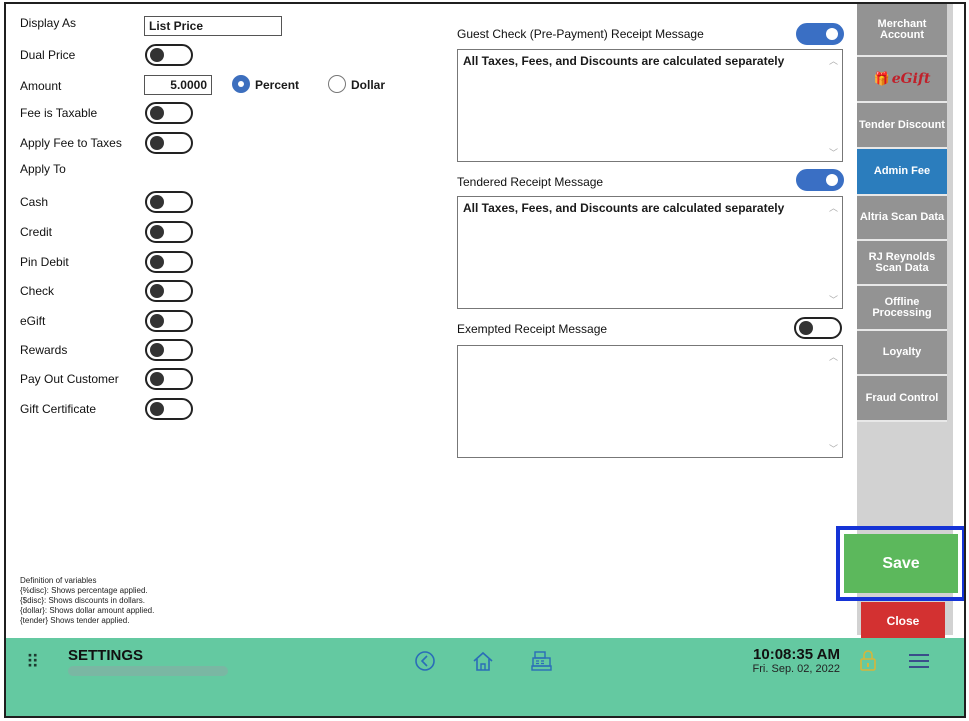 This screenshot has height=721, width=969. Describe the element at coordinates (277, 85) in the screenshot. I see `percent-label: Percent` at that location.